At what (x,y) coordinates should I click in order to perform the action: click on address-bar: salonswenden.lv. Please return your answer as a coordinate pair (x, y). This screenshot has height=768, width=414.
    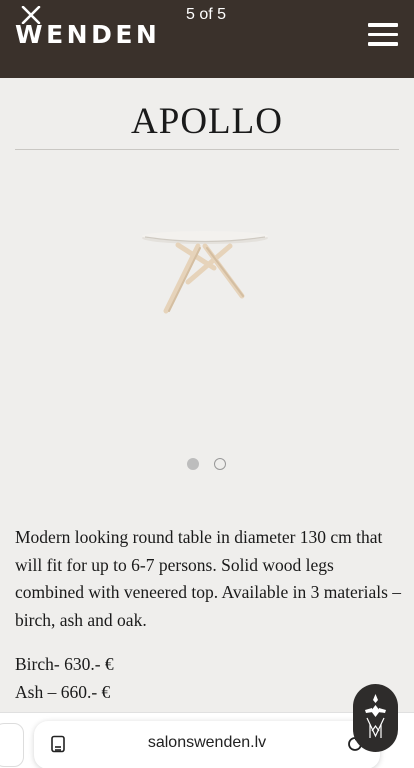
    Looking at the image, I should click on (207, 744).